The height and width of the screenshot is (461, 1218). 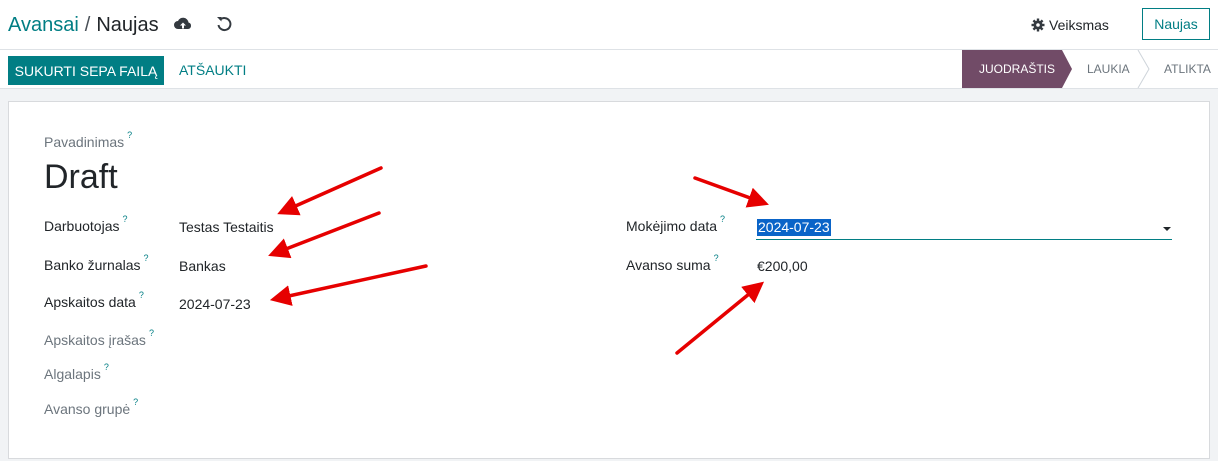 What do you see at coordinates (127, 25) in the screenshot?
I see `breadcrumb-current: Naujas` at bounding box center [127, 25].